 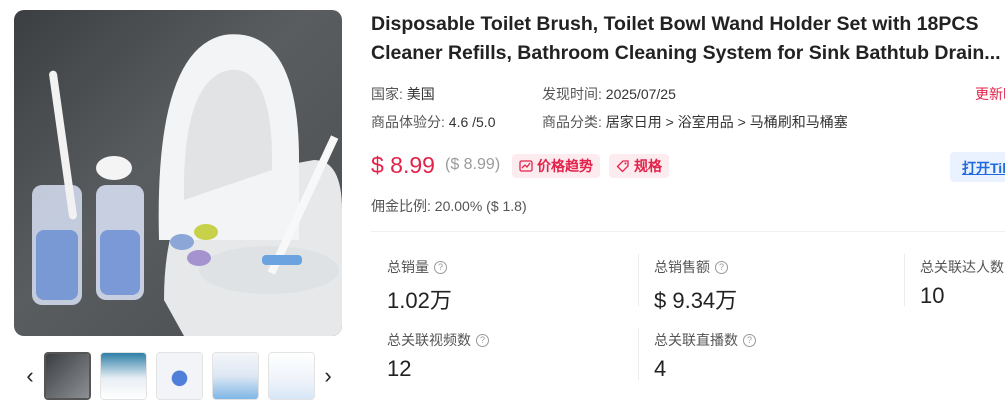 What do you see at coordinates (695, 286) in the screenshot?
I see `stat-total-revenue: 总销售额? $ 9.34万` at bounding box center [695, 286].